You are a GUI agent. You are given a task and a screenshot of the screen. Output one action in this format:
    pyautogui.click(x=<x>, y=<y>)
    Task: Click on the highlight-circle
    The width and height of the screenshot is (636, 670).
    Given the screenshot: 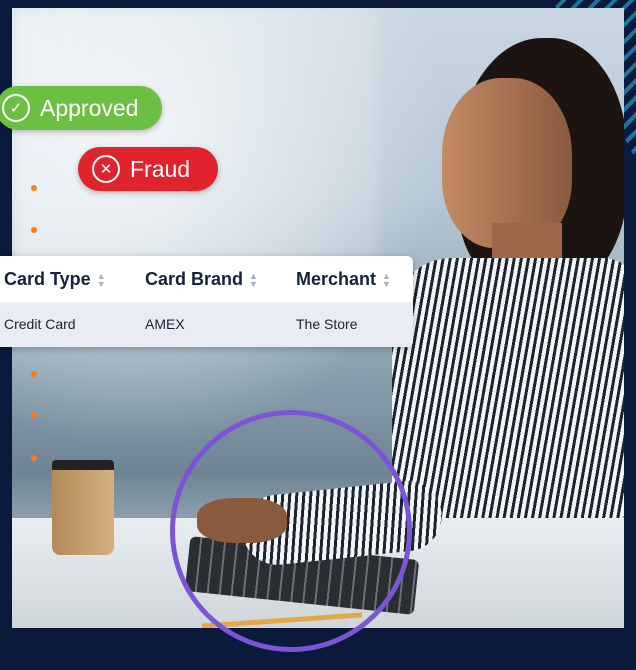 What is the action you would take?
    pyautogui.click(x=291, y=531)
    